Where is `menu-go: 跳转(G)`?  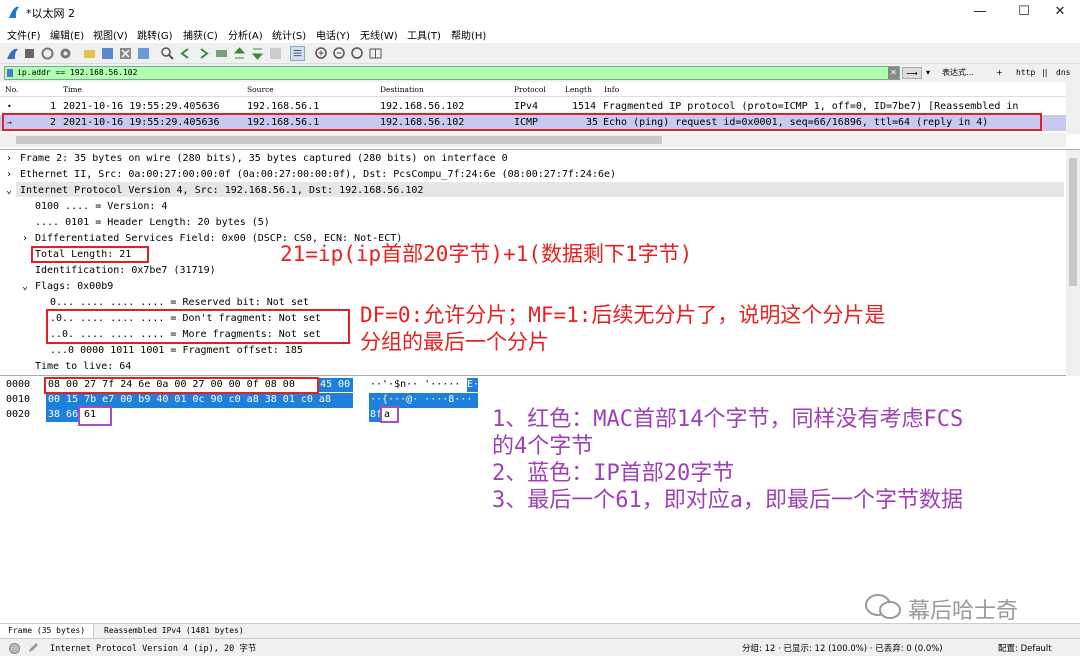
menu-go: 跳转(G) is located at coordinates (155, 34).